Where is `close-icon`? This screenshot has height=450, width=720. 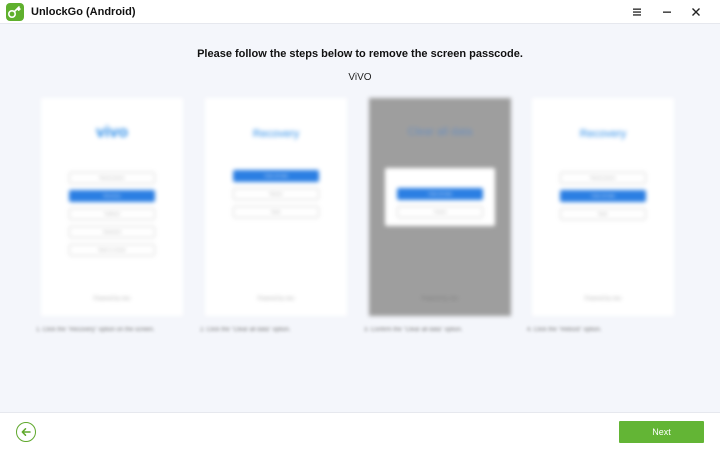
close-icon is located at coordinates (696, 12).